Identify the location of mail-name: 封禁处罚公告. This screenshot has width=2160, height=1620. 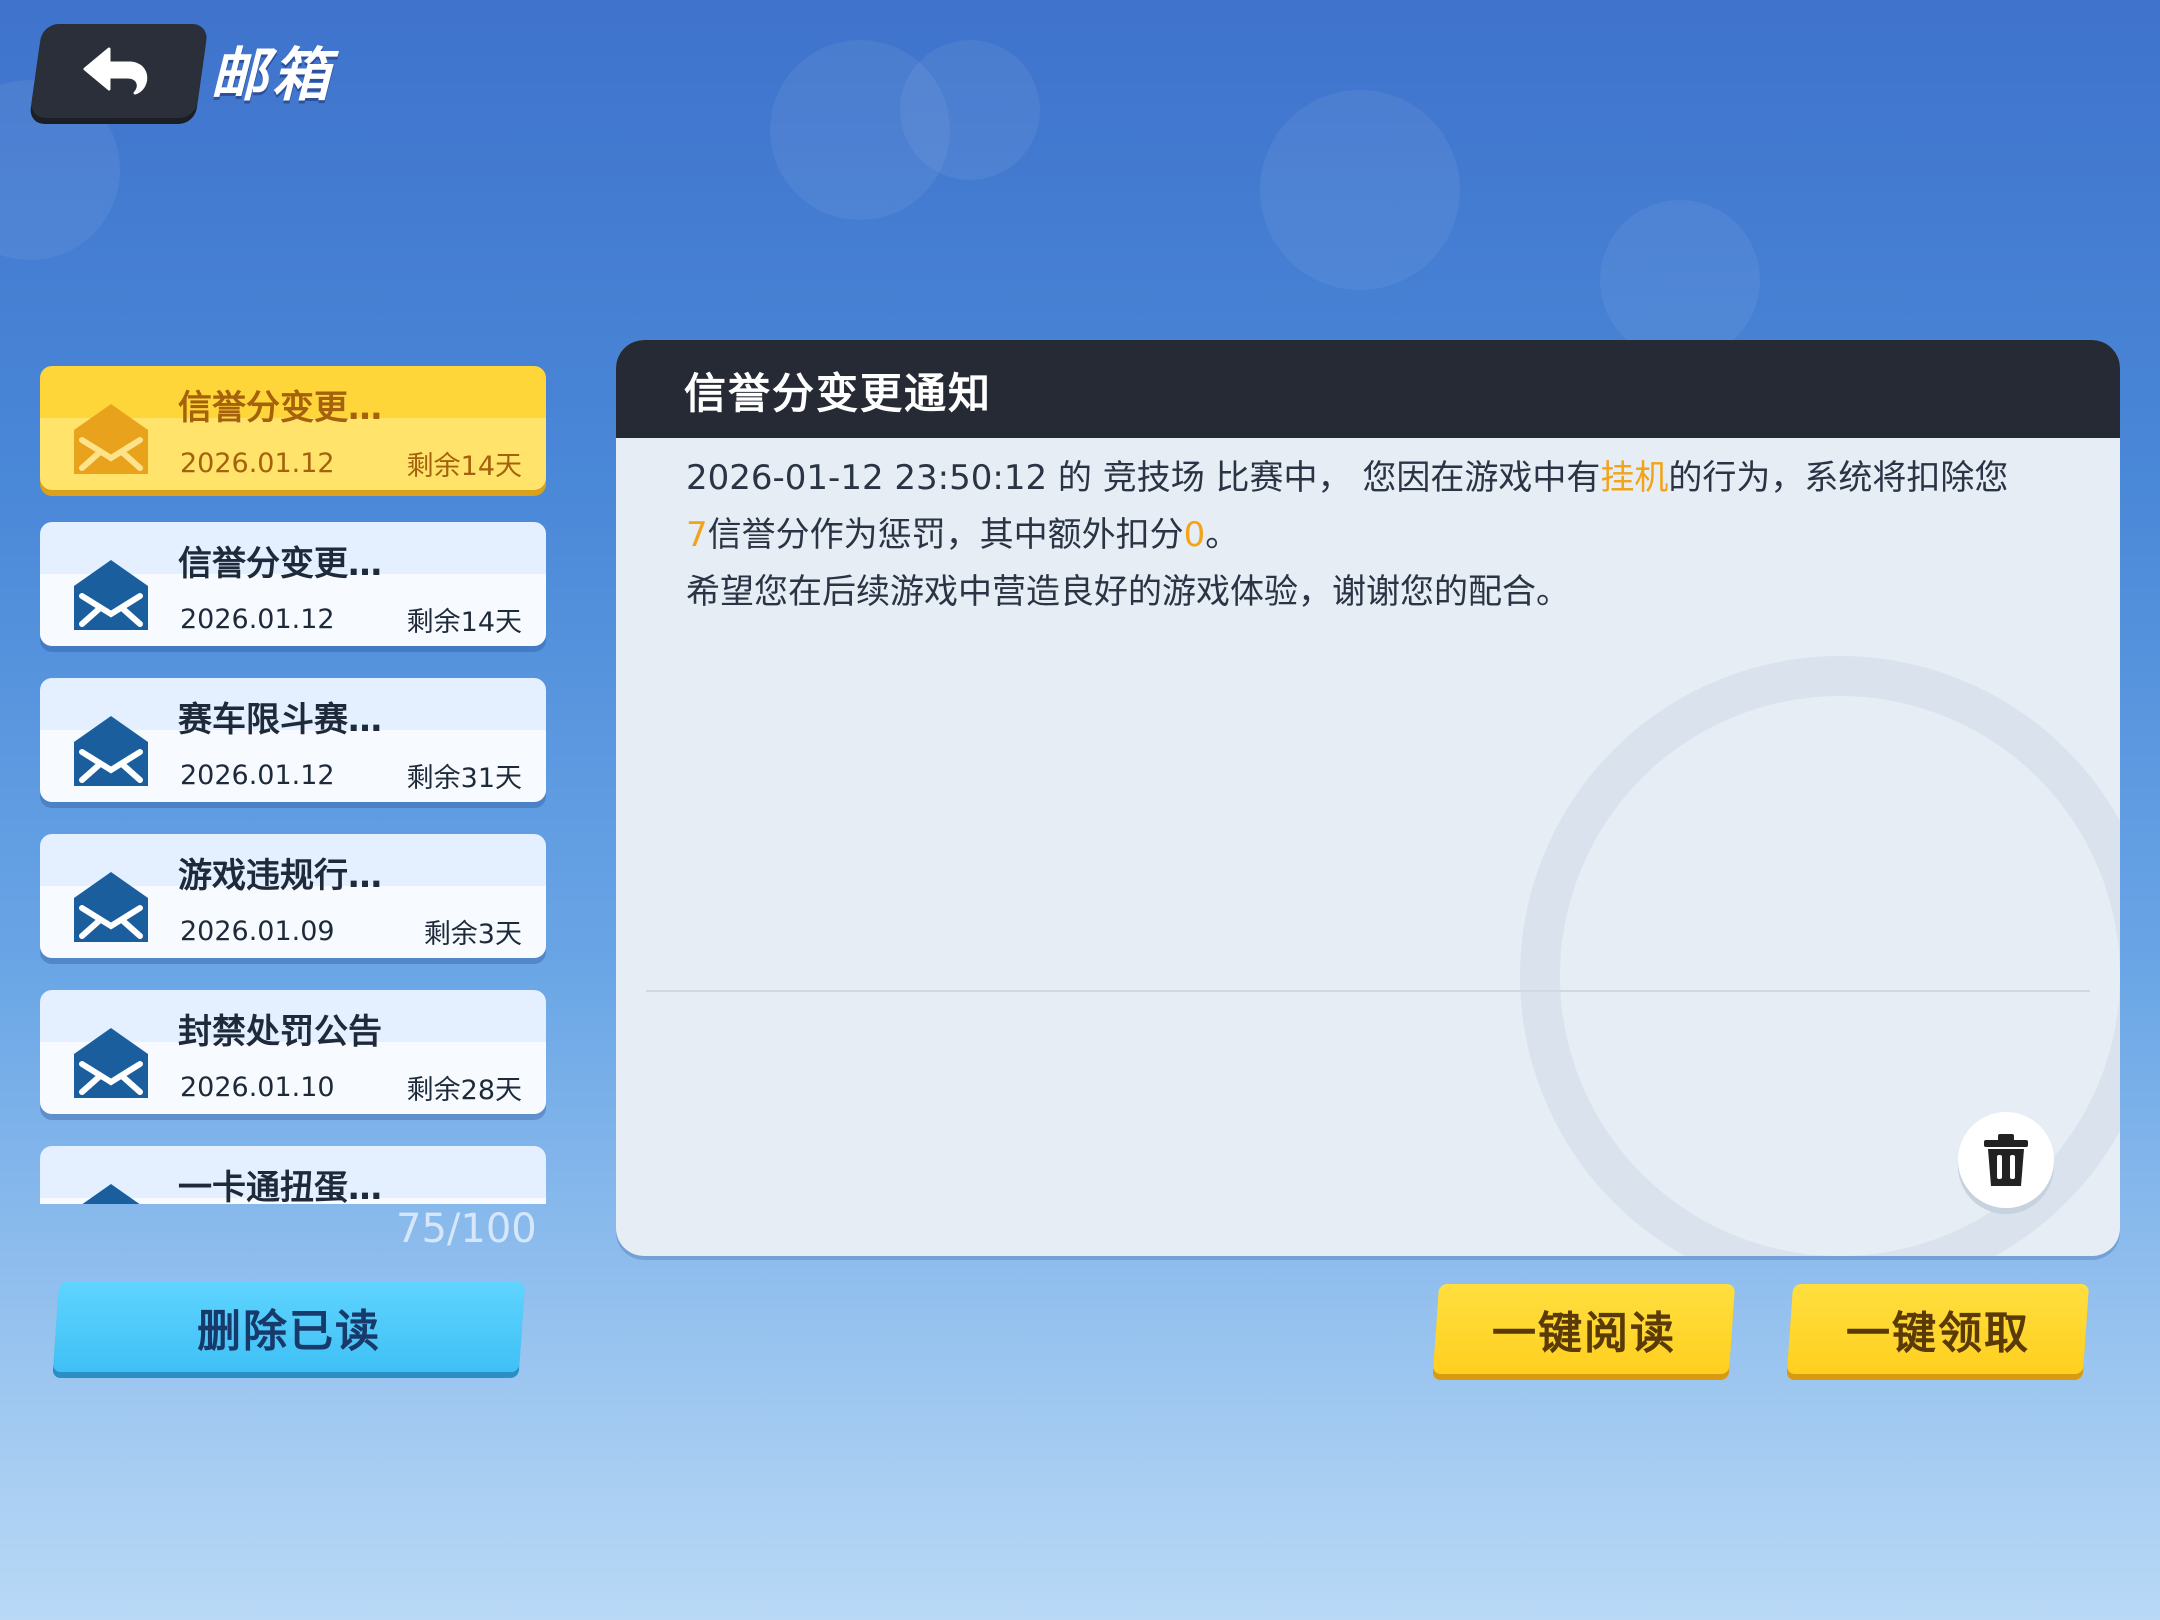
(280, 1032).